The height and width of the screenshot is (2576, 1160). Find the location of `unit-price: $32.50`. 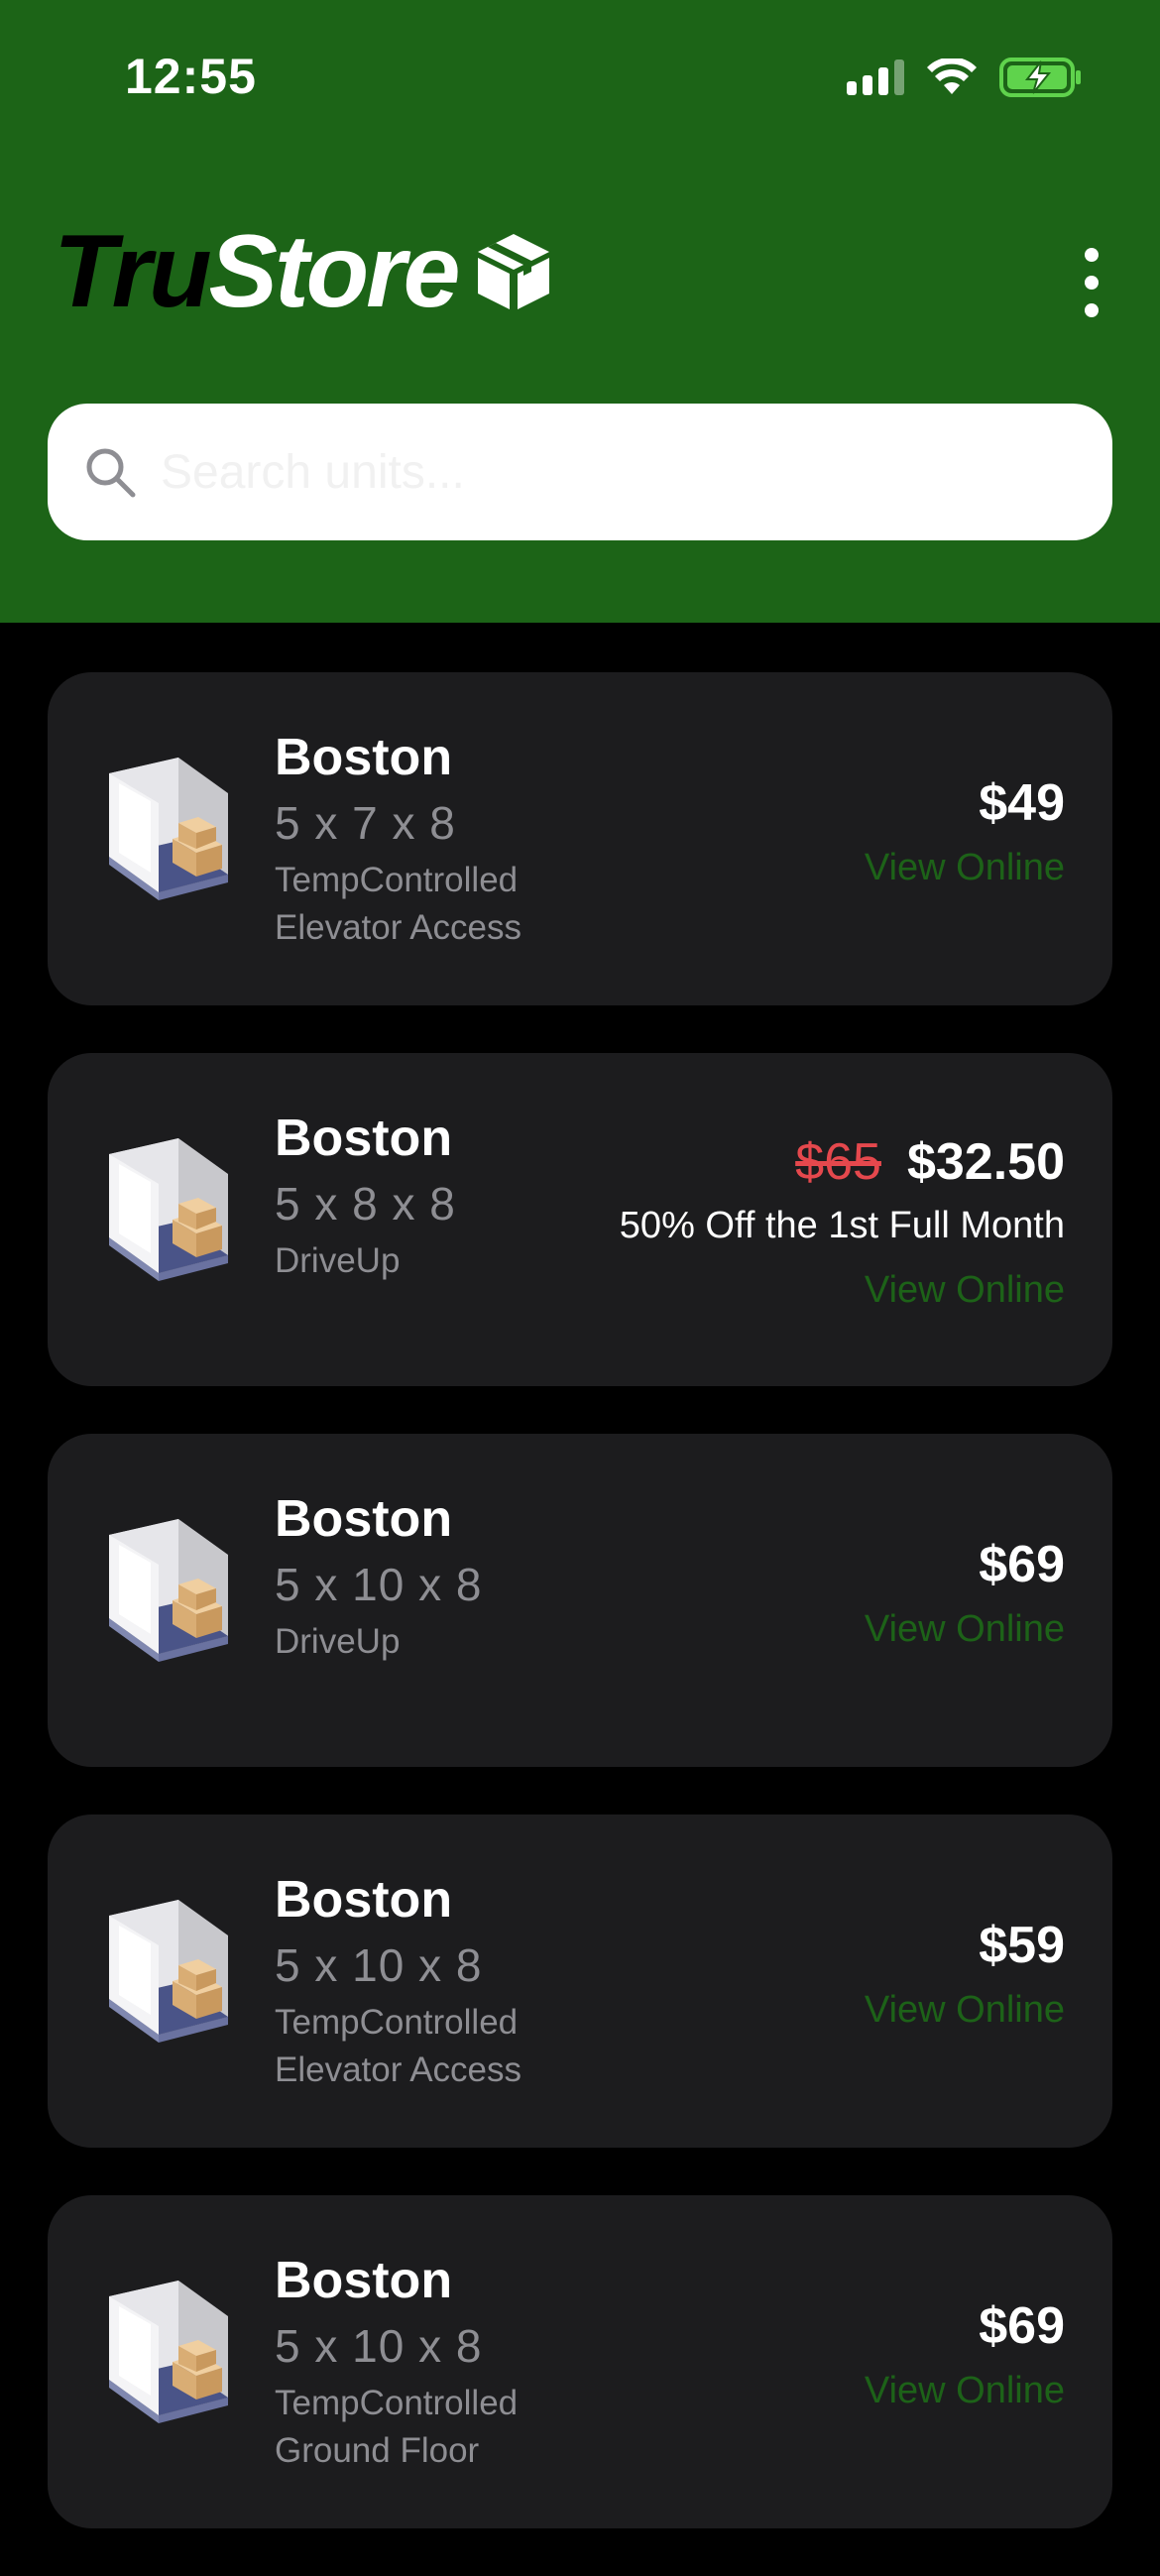

unit-price: $32.50 is located at coordinates (985, 1162).